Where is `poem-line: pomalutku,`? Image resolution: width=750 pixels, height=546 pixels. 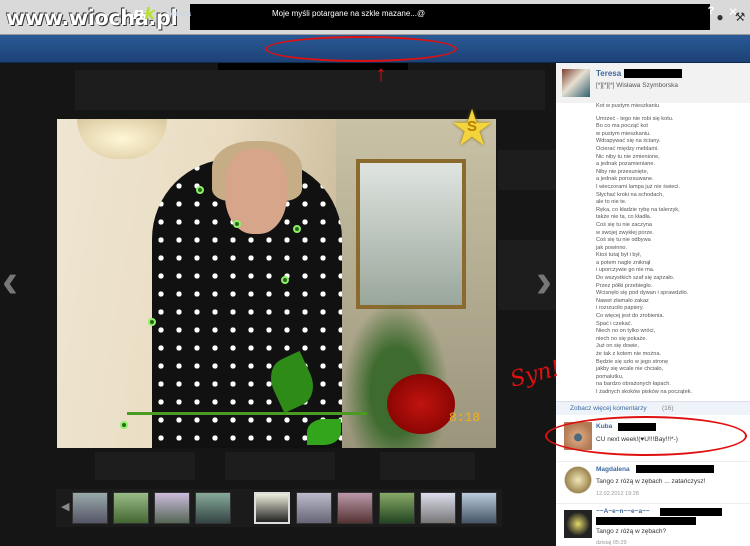 poem-line: pomalutku, is located at coordinates (610, 376).